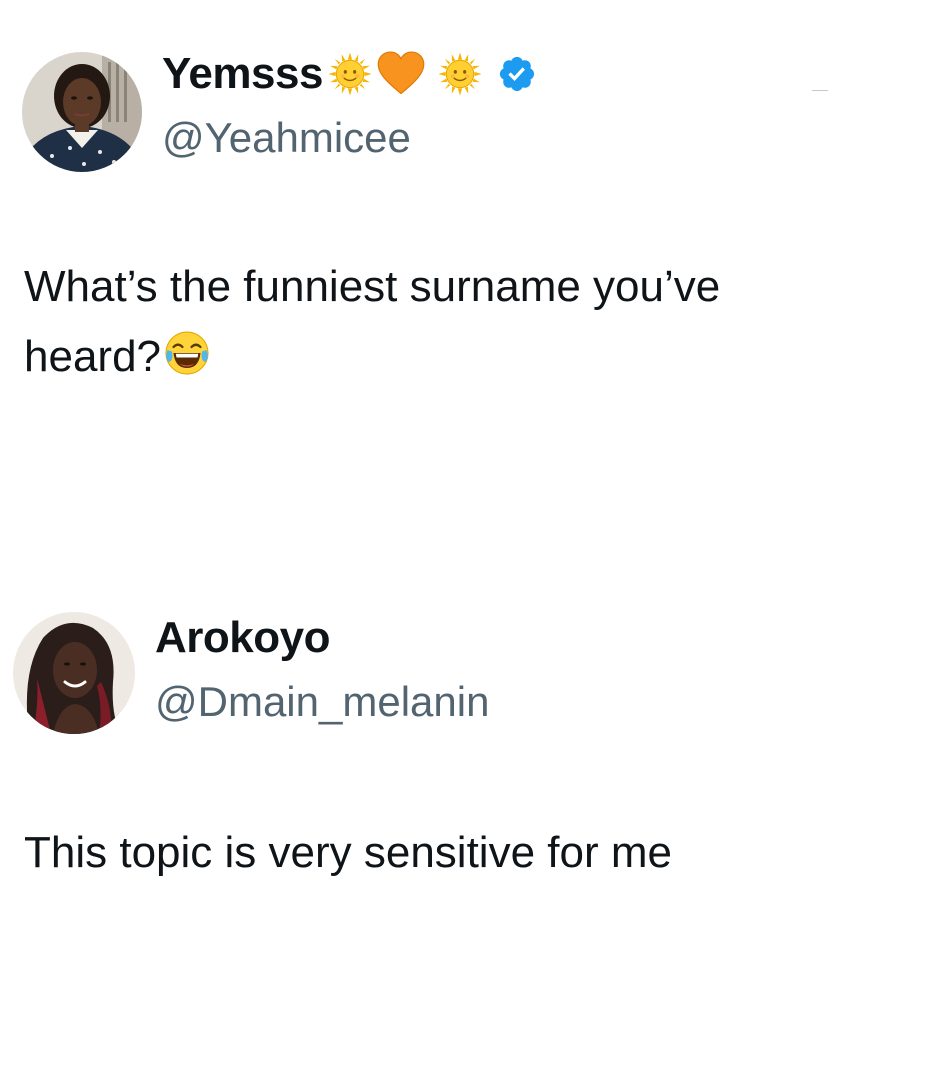 This screenshot has width=945, height=1080. What do you see at coordinates (474, 357) in the screenshot?
I see `tweet-text-line: heard?` at bounding box center [474, 357].